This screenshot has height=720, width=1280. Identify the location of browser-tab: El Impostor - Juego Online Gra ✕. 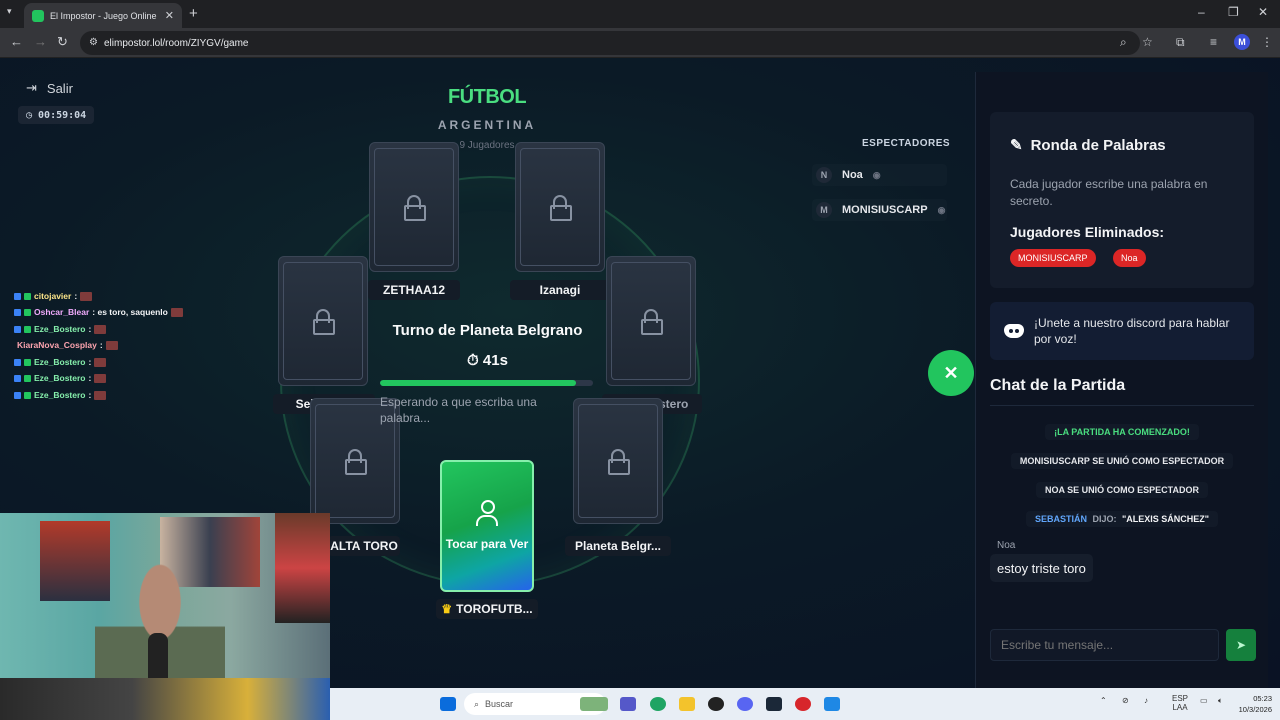
(103, 15).